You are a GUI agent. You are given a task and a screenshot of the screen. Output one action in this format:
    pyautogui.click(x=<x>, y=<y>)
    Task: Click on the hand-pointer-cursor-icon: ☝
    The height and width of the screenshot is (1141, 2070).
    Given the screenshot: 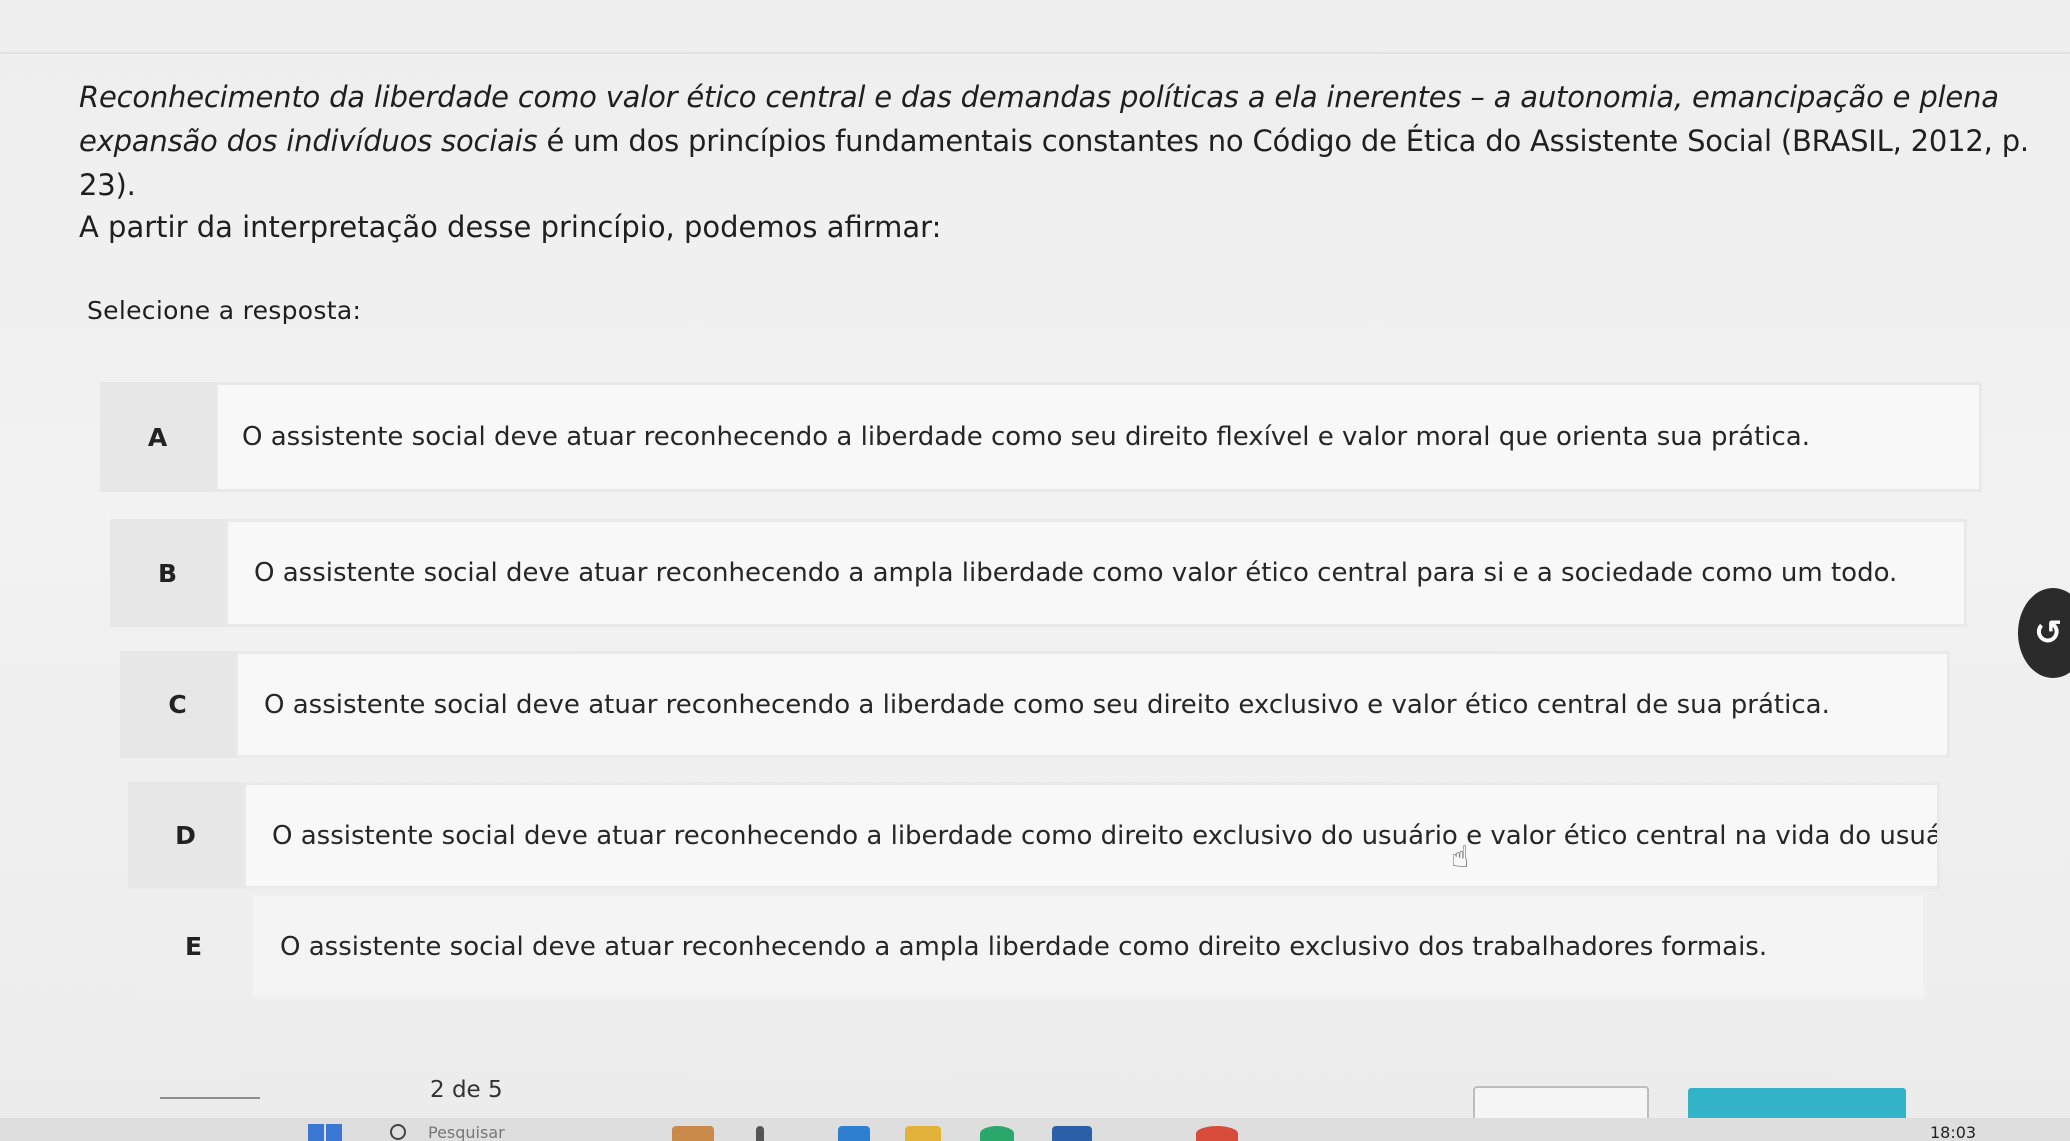 What is the action you would take?
    pyautogui.click(x=1460, y=857)
    